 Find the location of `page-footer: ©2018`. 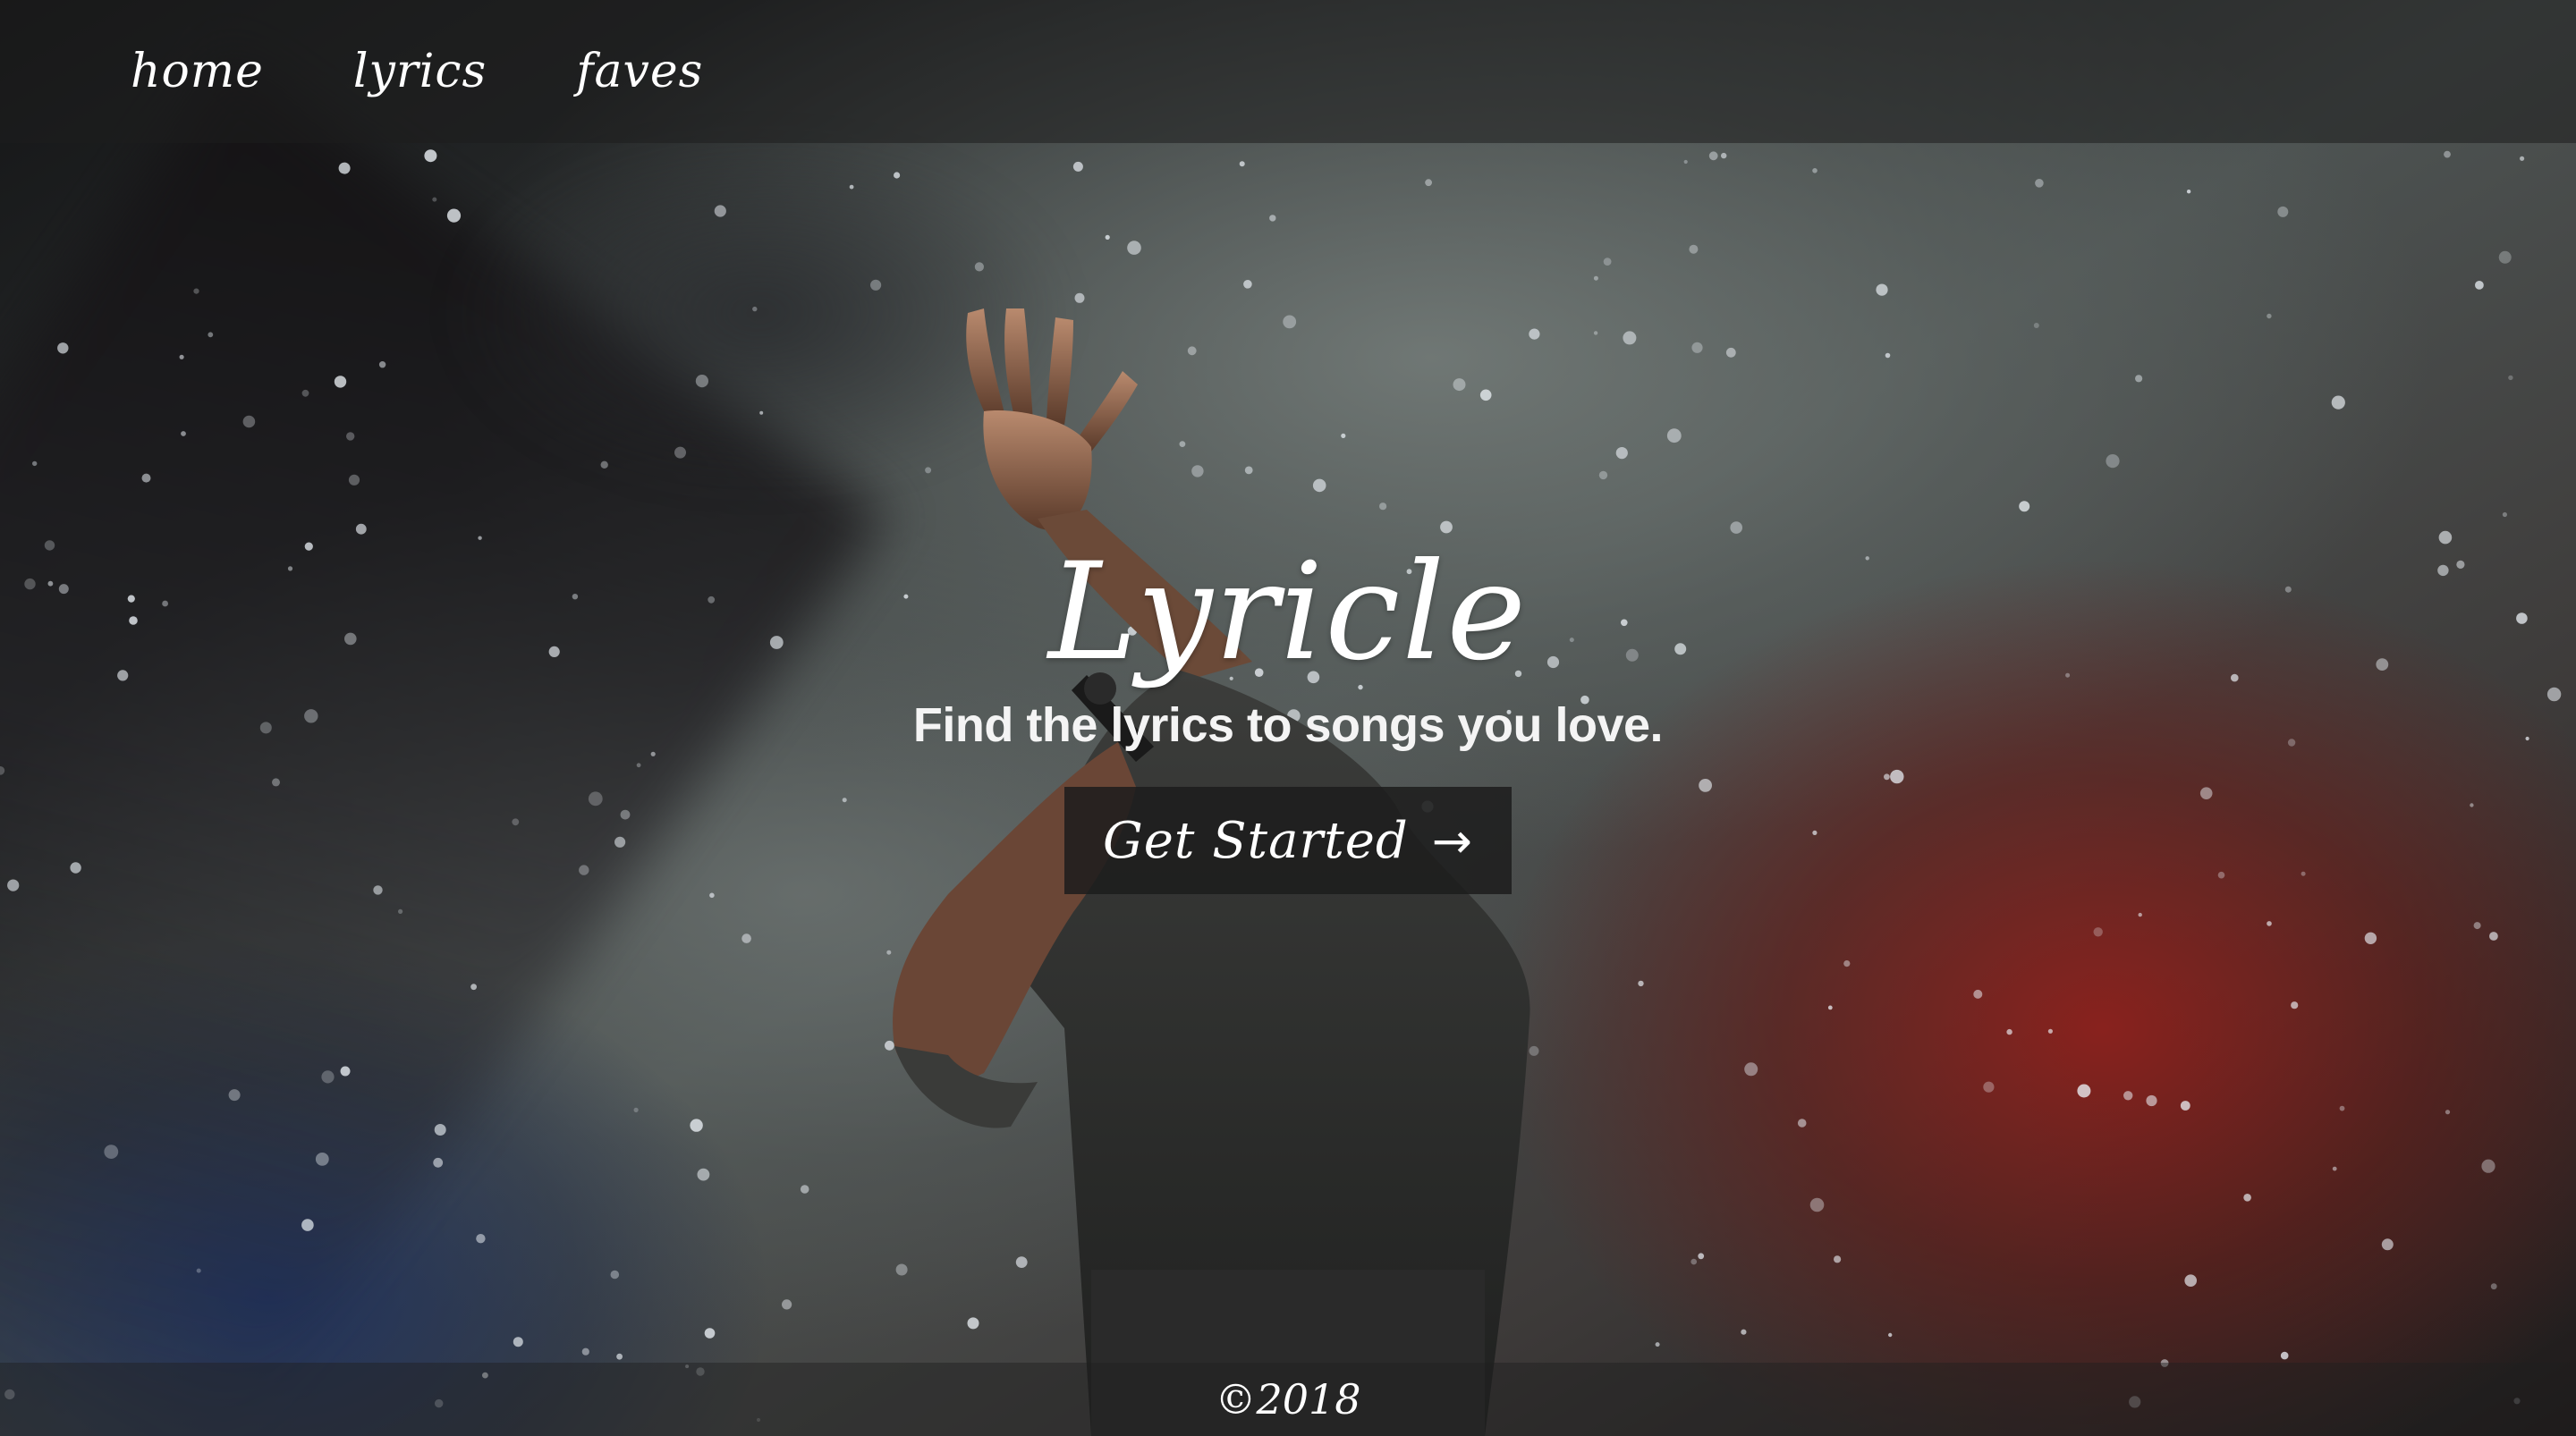

page-footer: ©2018 is located at coordinates (1288, 1399).